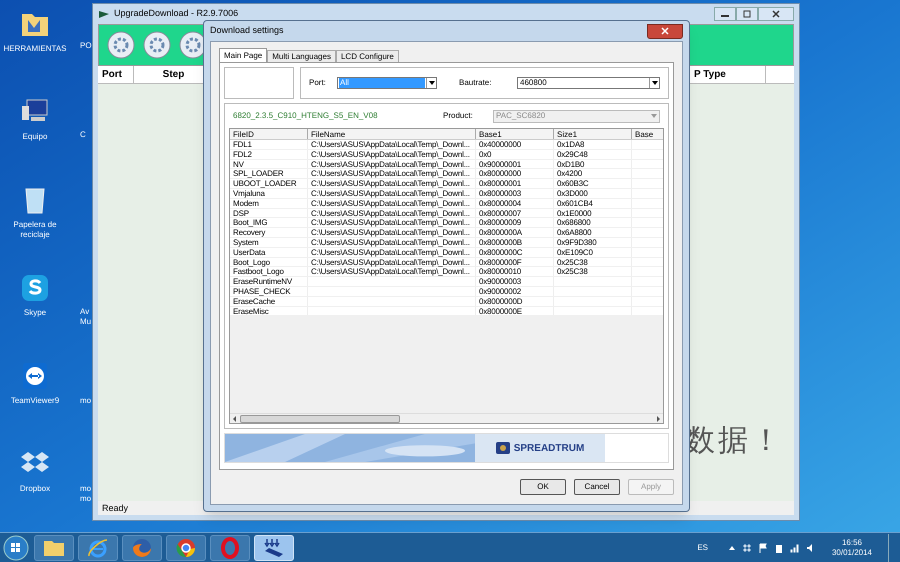 The image size is (900, 562). What do you see at coordinates (515, 281) in the screenshot?
I see `table-cell: 0x90000003` at bounding box center [515, 281].